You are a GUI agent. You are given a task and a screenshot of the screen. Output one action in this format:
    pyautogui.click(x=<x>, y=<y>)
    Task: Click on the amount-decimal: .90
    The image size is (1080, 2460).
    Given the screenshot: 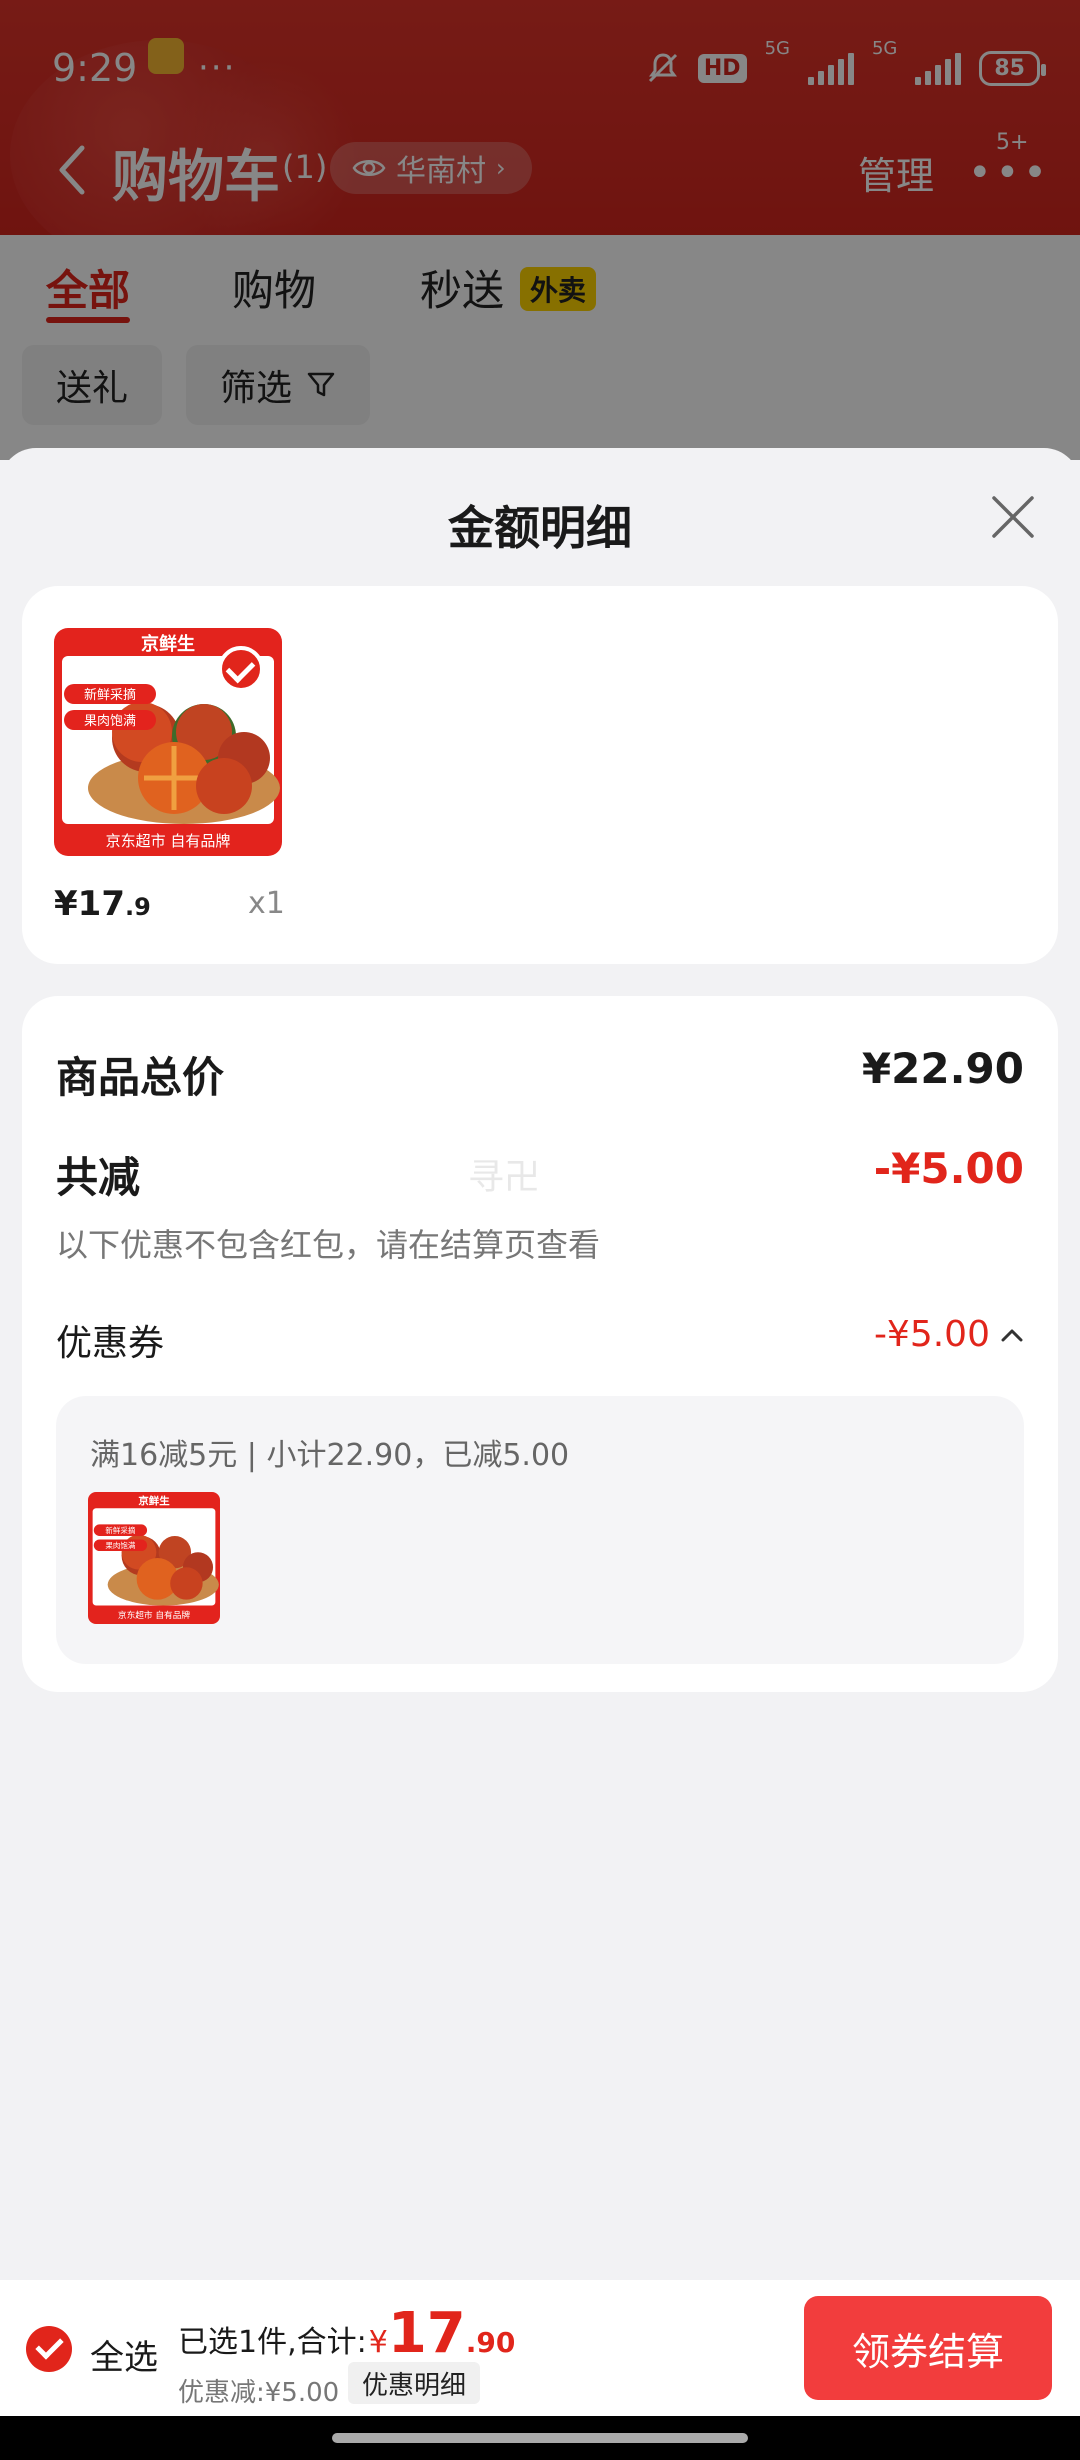 What is the action you would take?
    pyautogui.click(x=490, y=2342)
    